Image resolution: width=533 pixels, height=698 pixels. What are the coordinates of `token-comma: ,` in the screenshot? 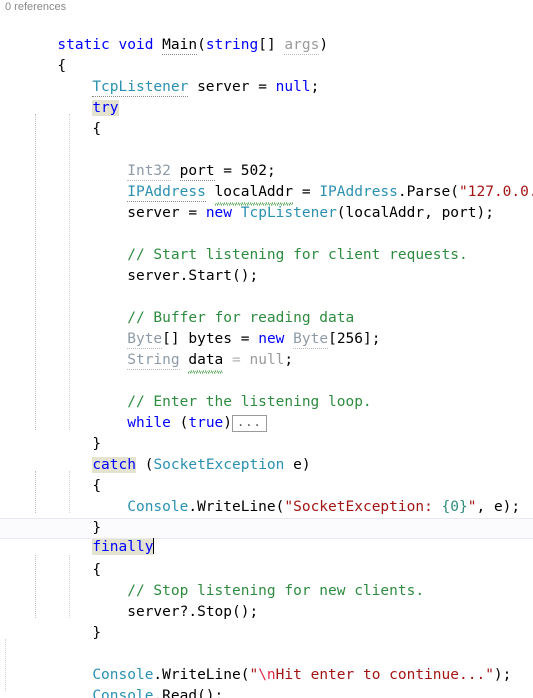 It's located at (485, 507).